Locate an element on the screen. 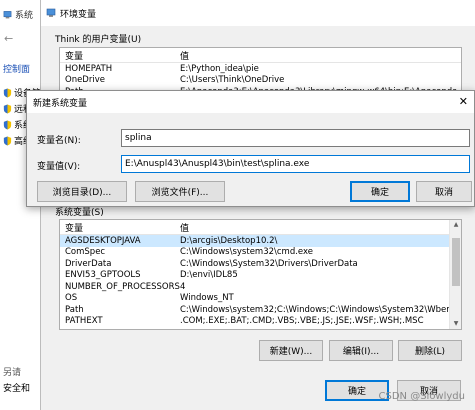 This screenshot has width=475, height=410. table-row: HOMEPATH E:\Python_idea\pie is located at coordinates (260, 69).